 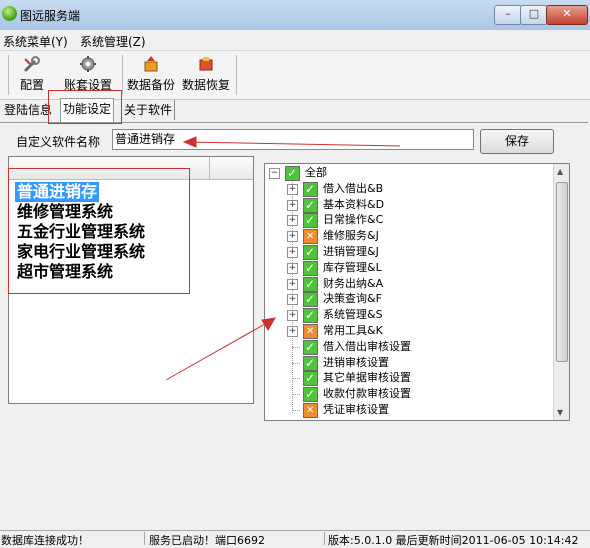 What do you see at coordinates (207, 540) in the screenshot?
I see `status-service: 服务已启动！端口6692` at bounding box center [207, 540].